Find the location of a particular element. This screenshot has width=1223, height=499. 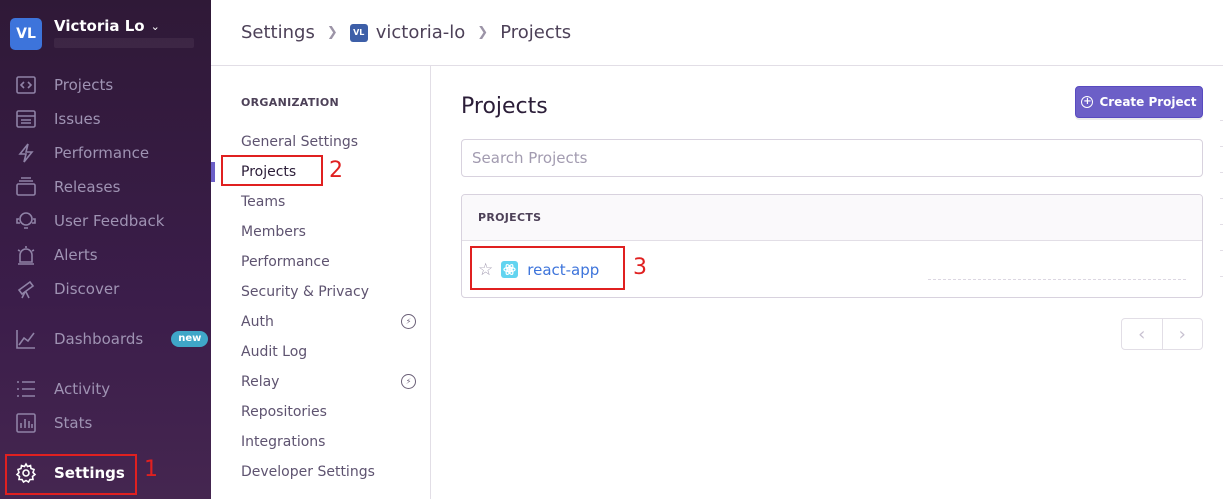

subnav-item-label: Auth is located at coordinates (257, 322).